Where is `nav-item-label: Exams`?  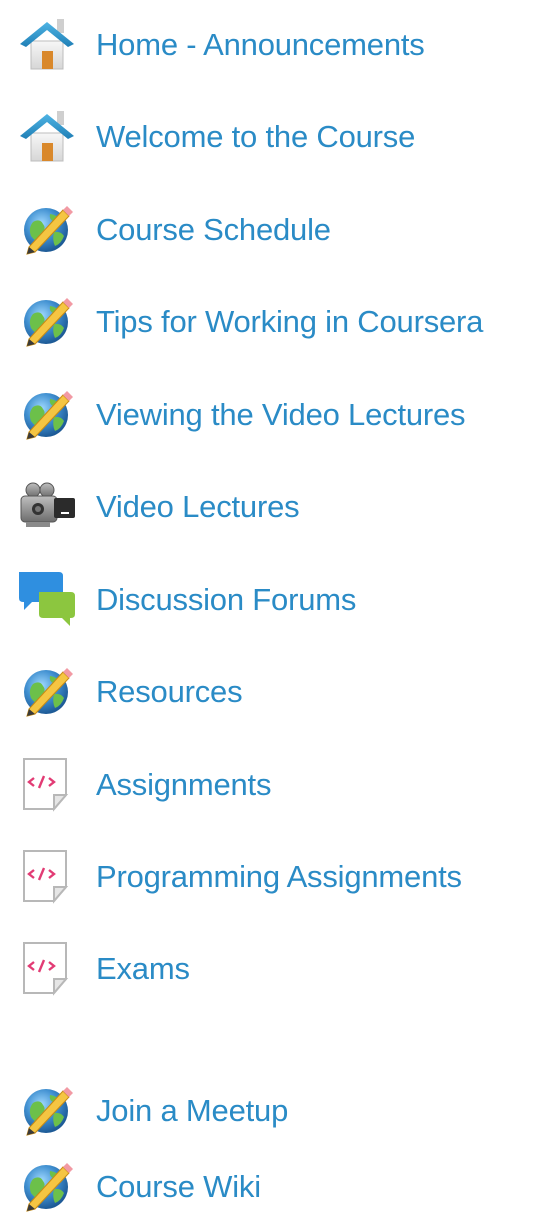 nav-item-label: Exams is located at coordinates (143, 968).